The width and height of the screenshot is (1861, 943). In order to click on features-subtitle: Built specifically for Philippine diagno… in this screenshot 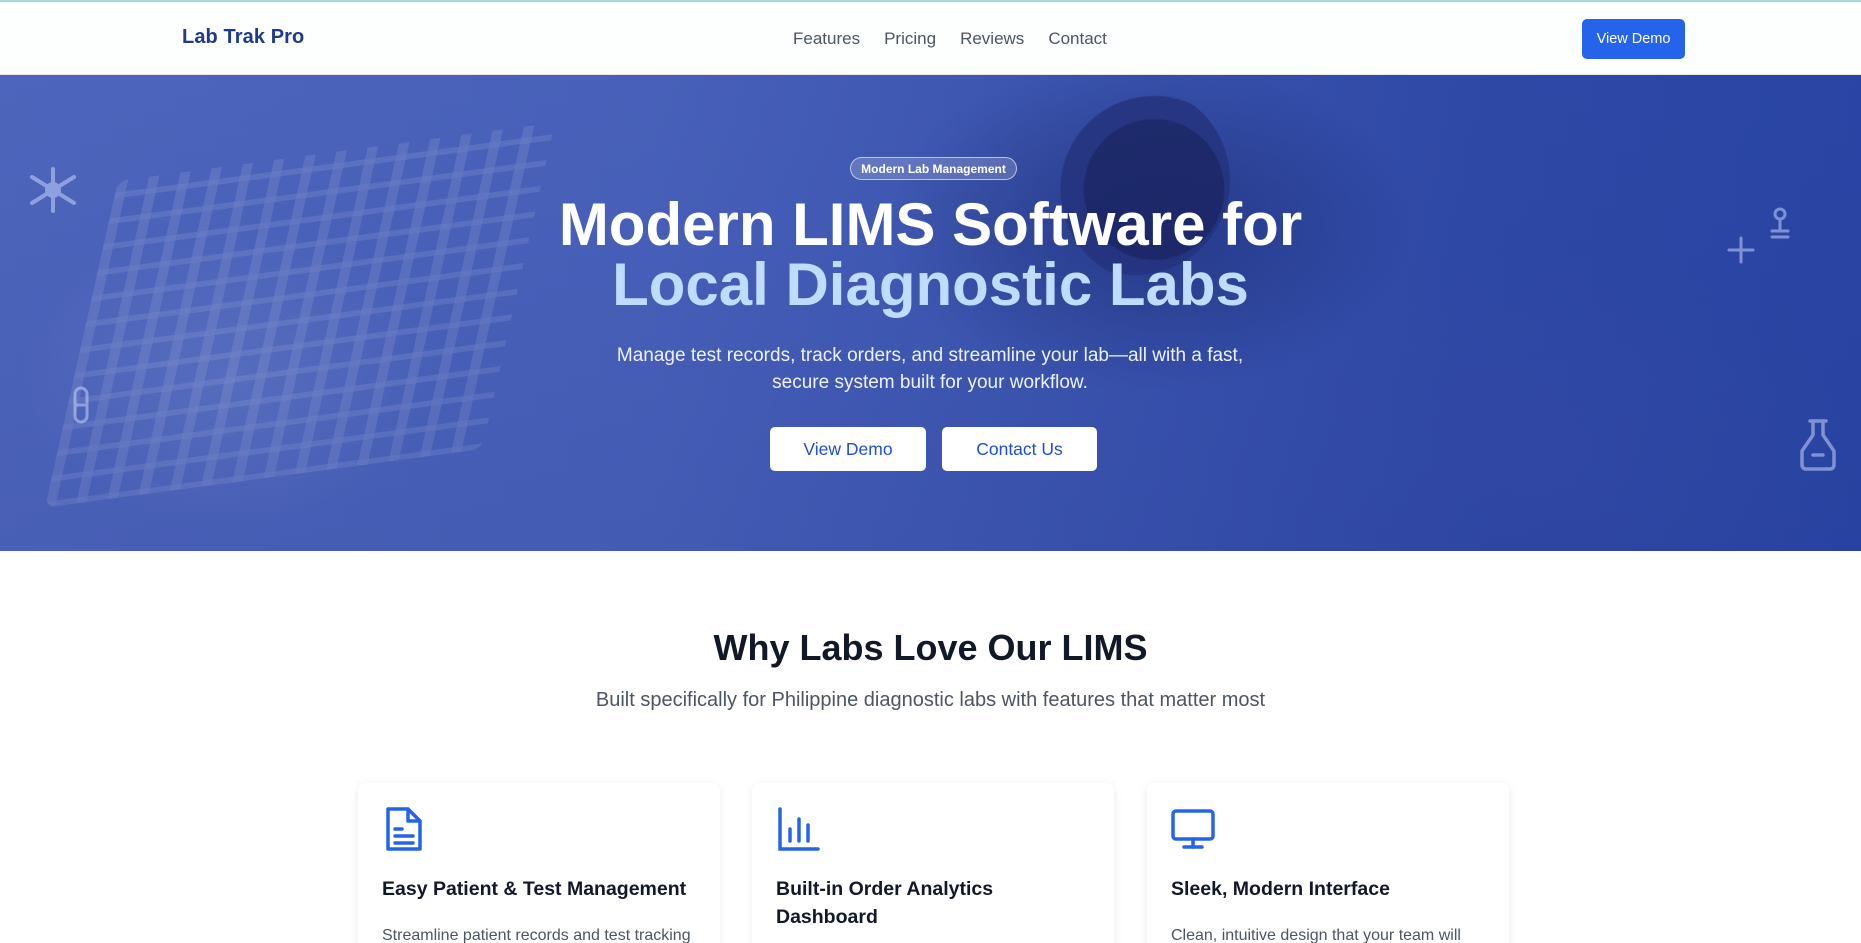, I will do `click(930, 700)`.